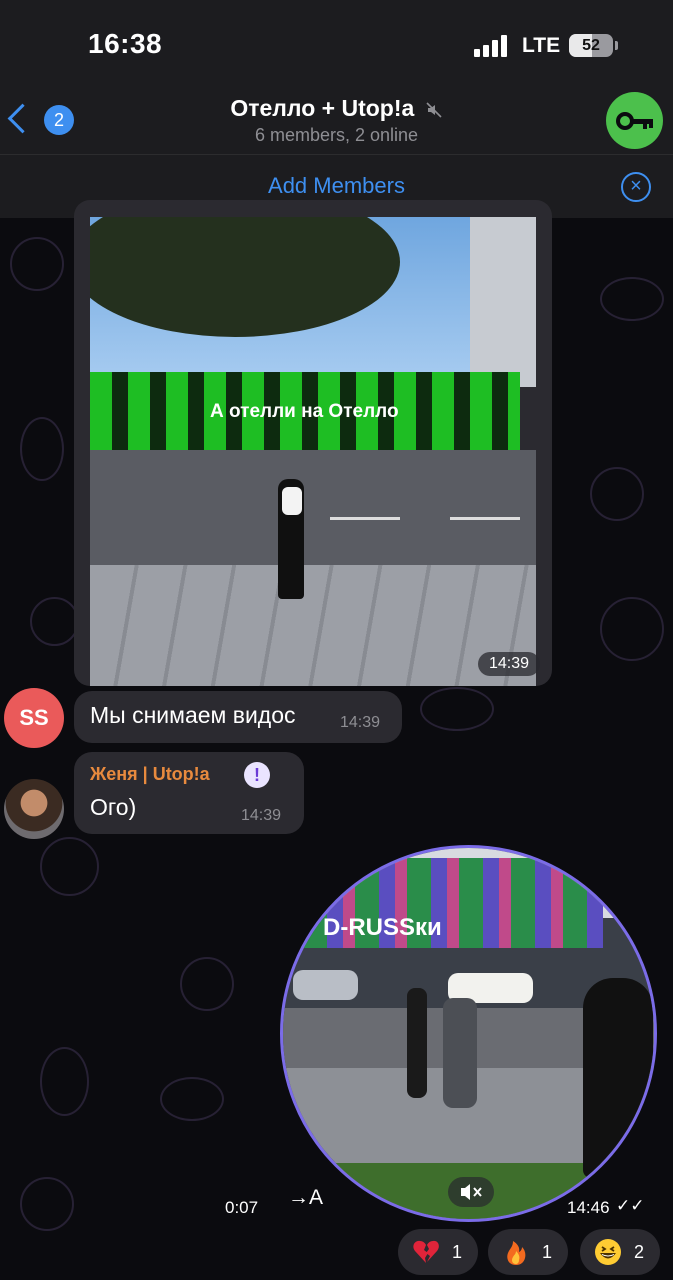 The image size is (673, 1280). What do you see at coordinates (193, 715) in the screenshot?
I see `message-text: Мы снимаем видос` at bounding box center [193, 715].